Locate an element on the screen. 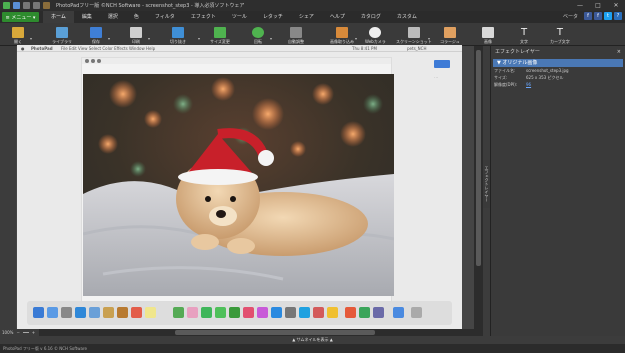  horizontal-scrollbar is located at coordinates (261, 332).